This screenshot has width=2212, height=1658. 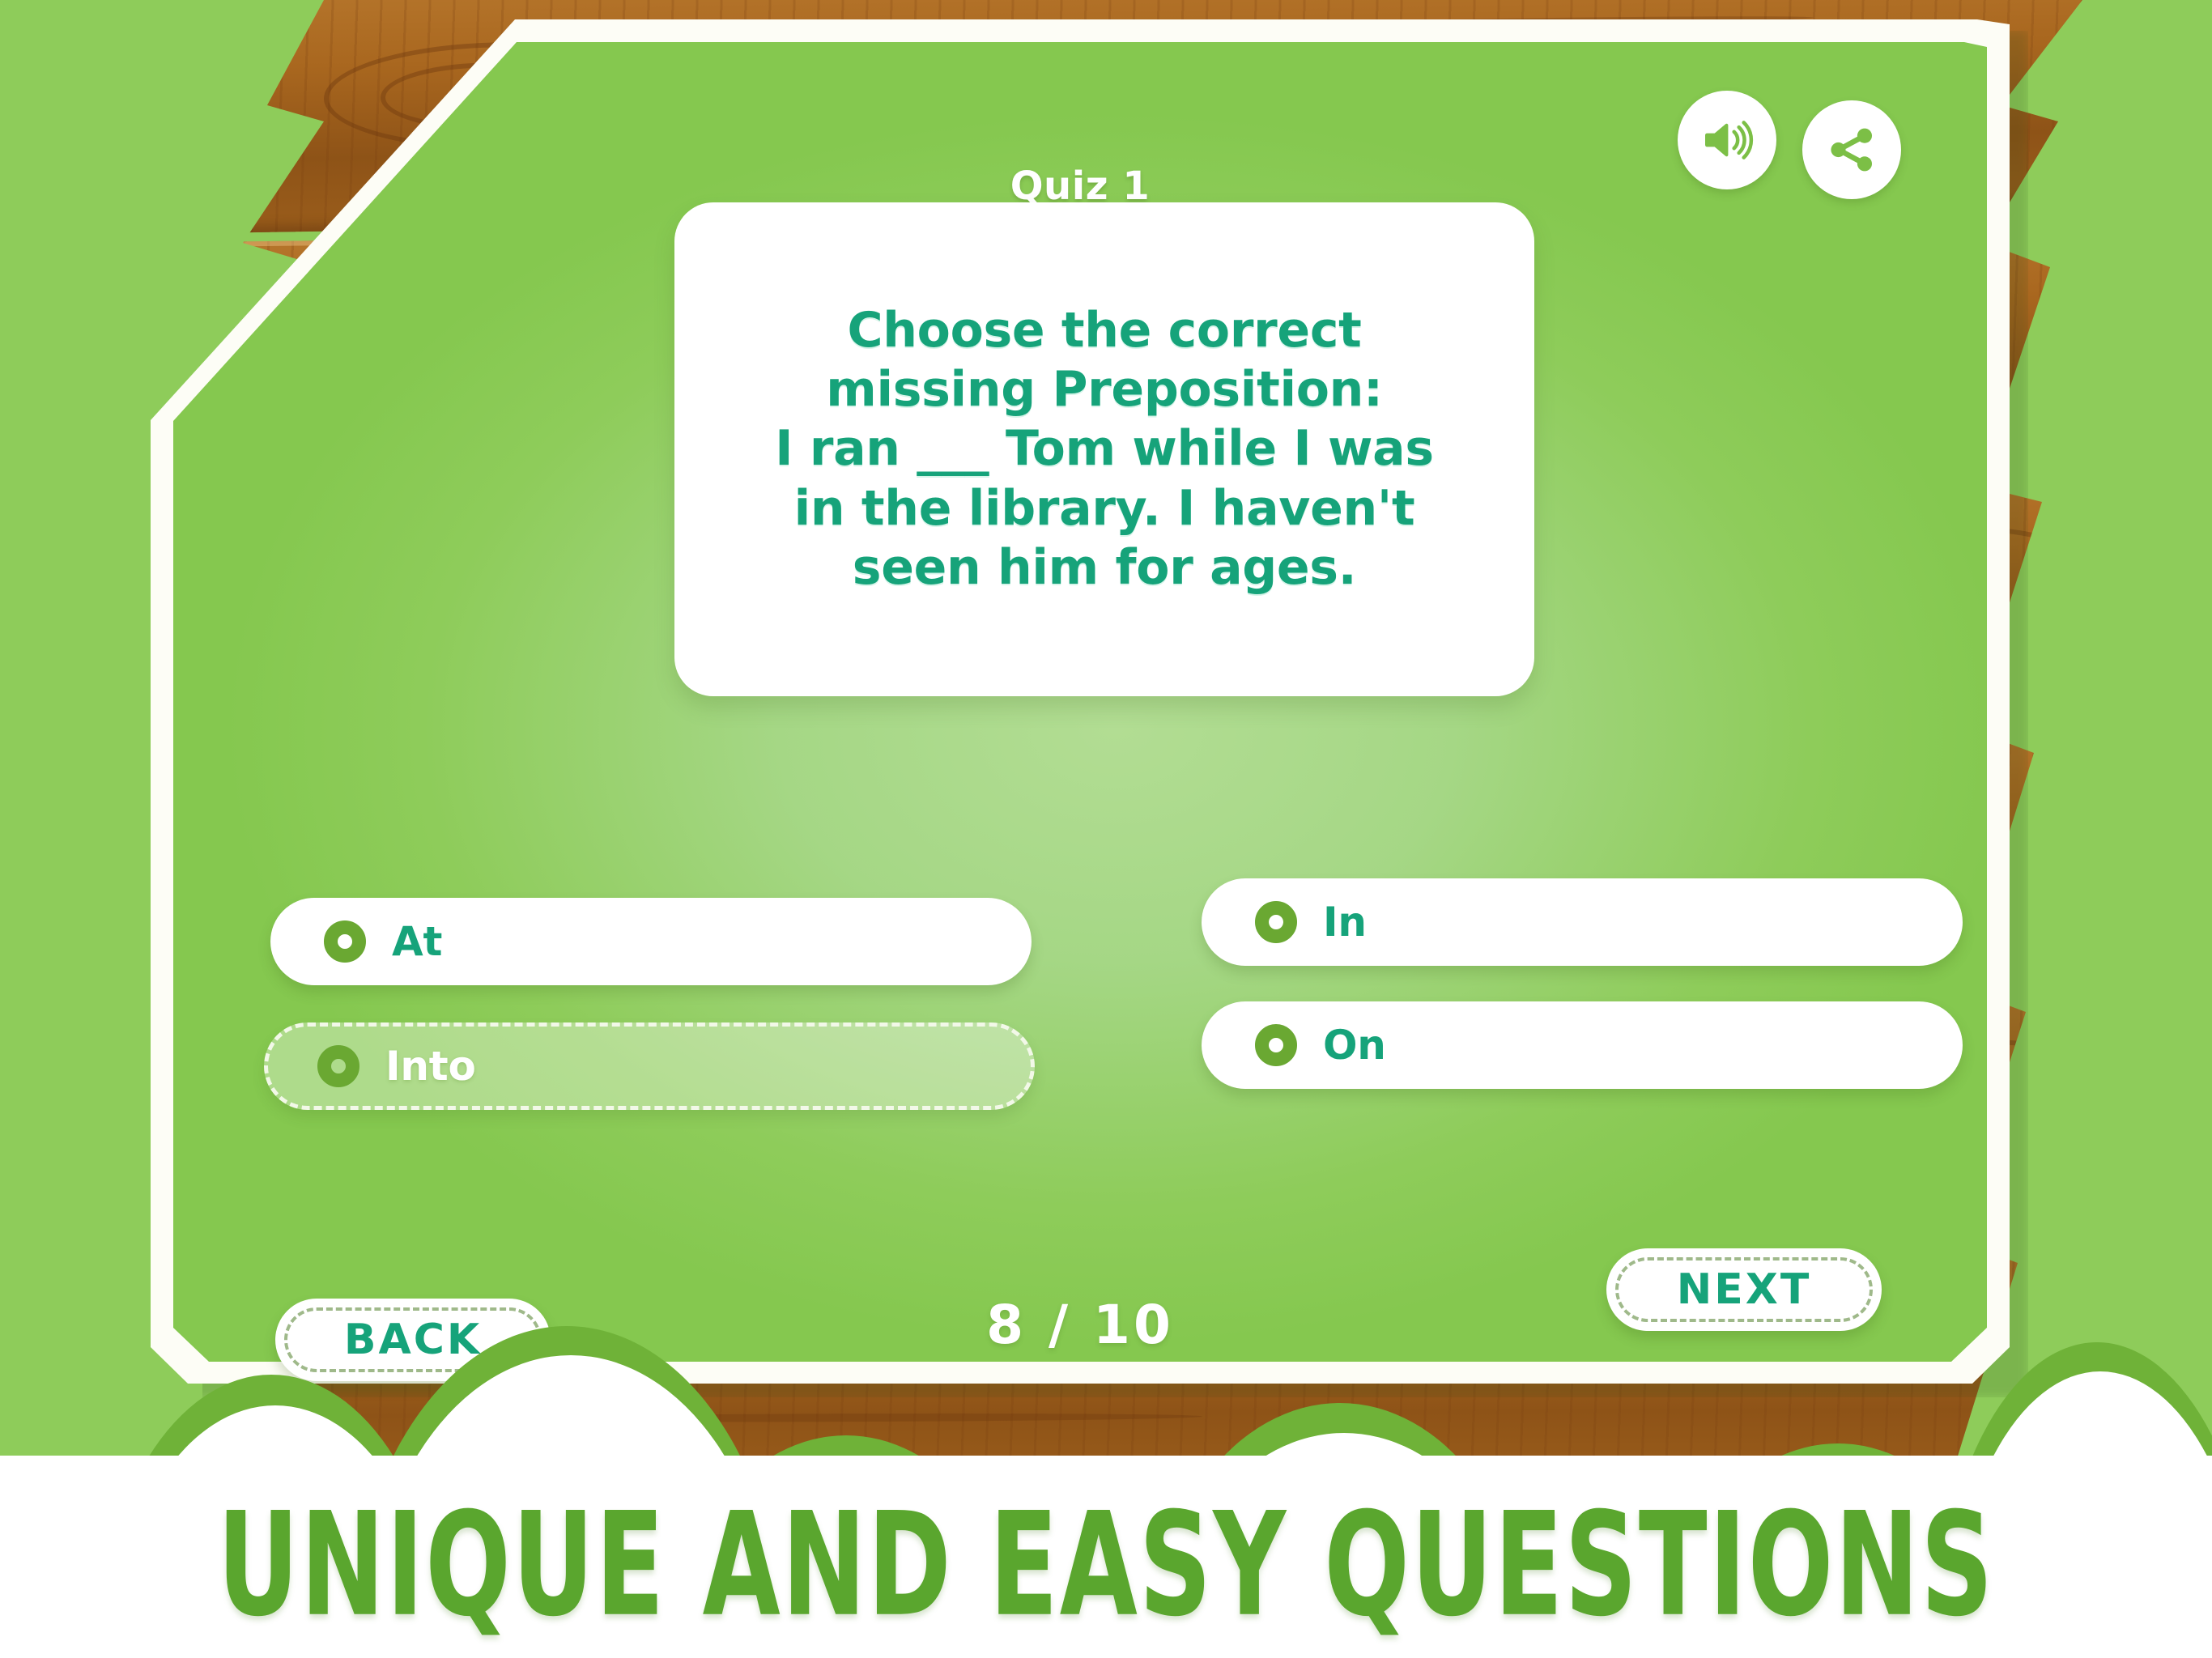 What do you see at coordinates (649, 1066) in the screenshot?
I see `option-into: Into` at bounding box center [649, 1066].